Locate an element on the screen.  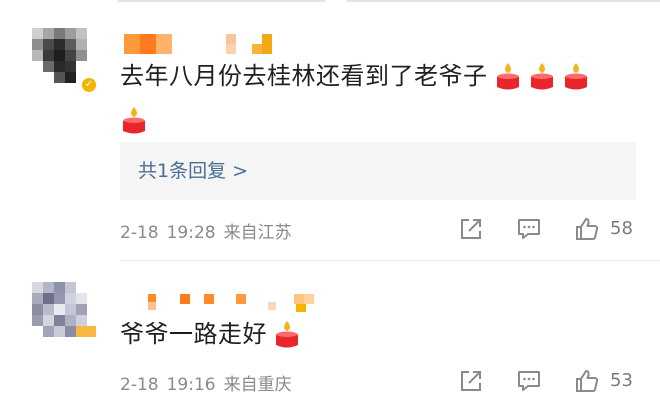
top-divider is located at coordinates (389, 2).